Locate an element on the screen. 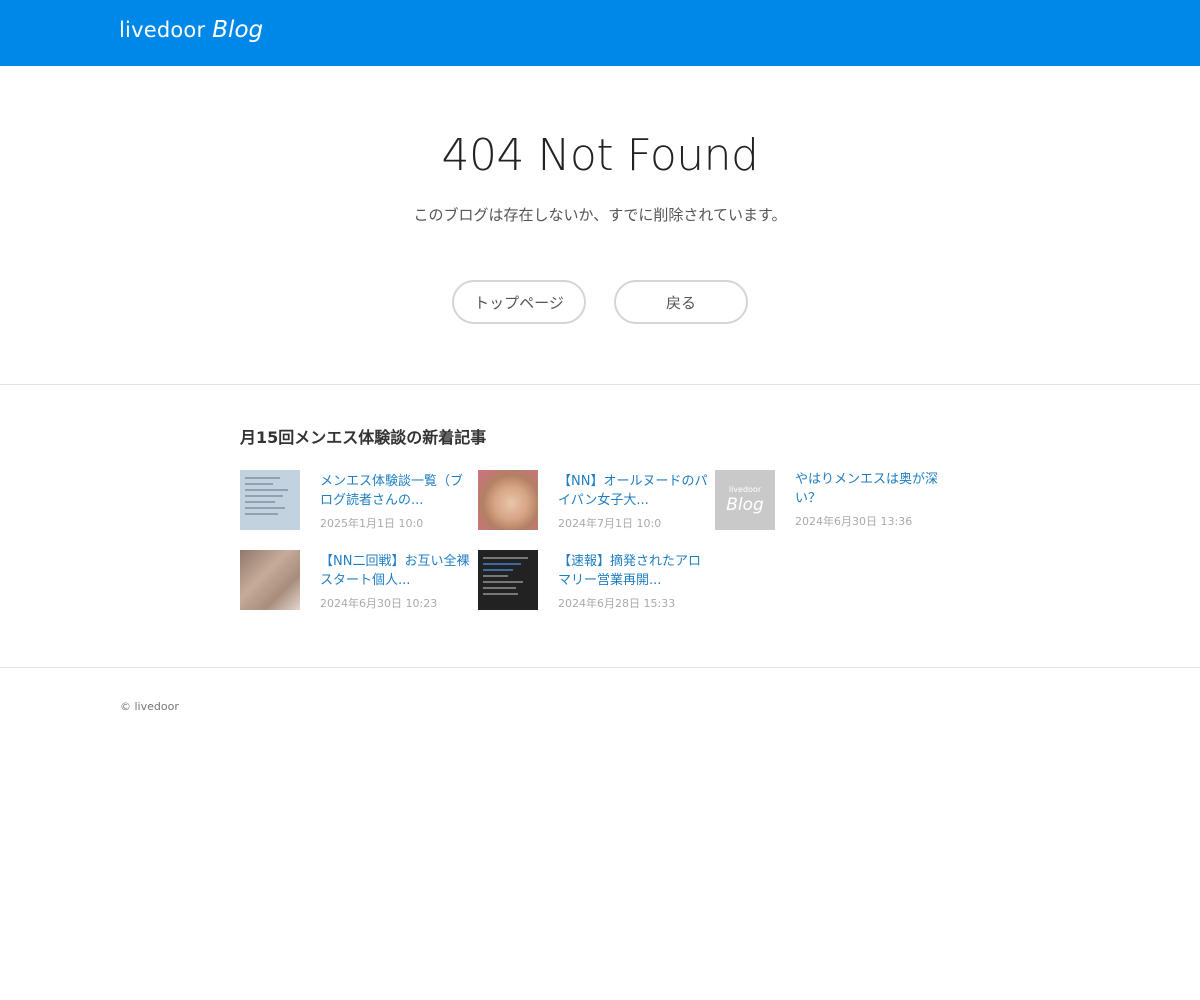  article-item: 【速報】摘発されたアロマリー営業再開... 2024年6月28日 15:33 is located at coordinates (593, 581).